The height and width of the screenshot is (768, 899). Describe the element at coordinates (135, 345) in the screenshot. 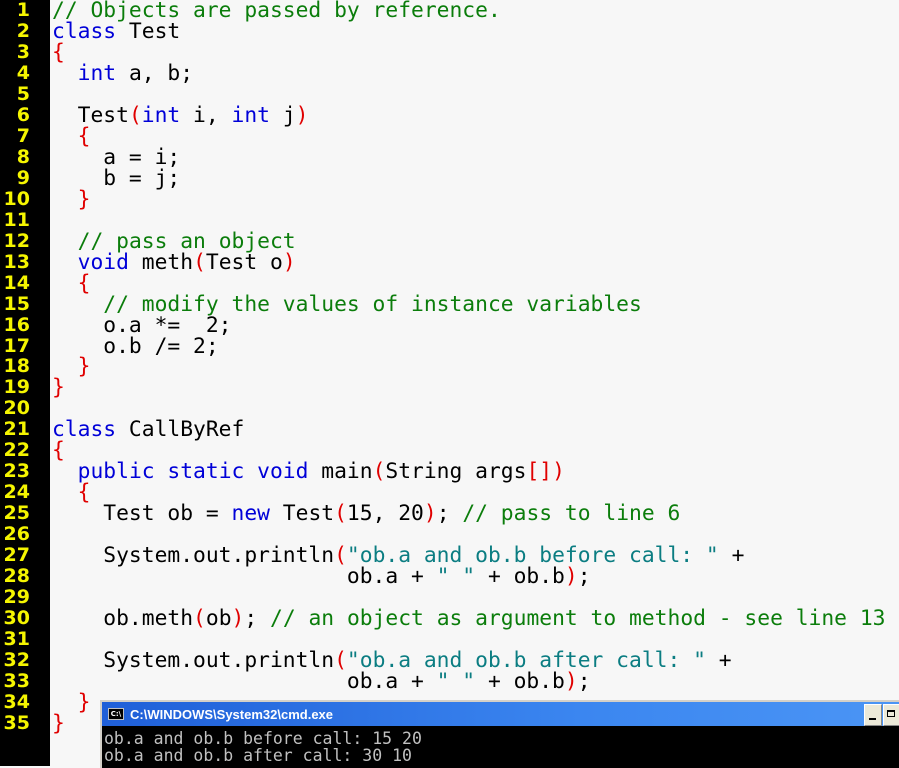

I see `code-line: o.b /= 2;` at that location.